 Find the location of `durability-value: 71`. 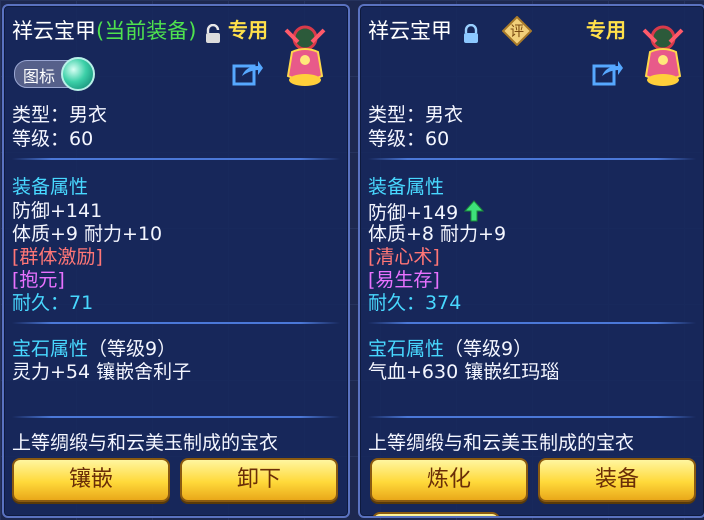

durability-value: 71 is located at coordinates (81, 303).